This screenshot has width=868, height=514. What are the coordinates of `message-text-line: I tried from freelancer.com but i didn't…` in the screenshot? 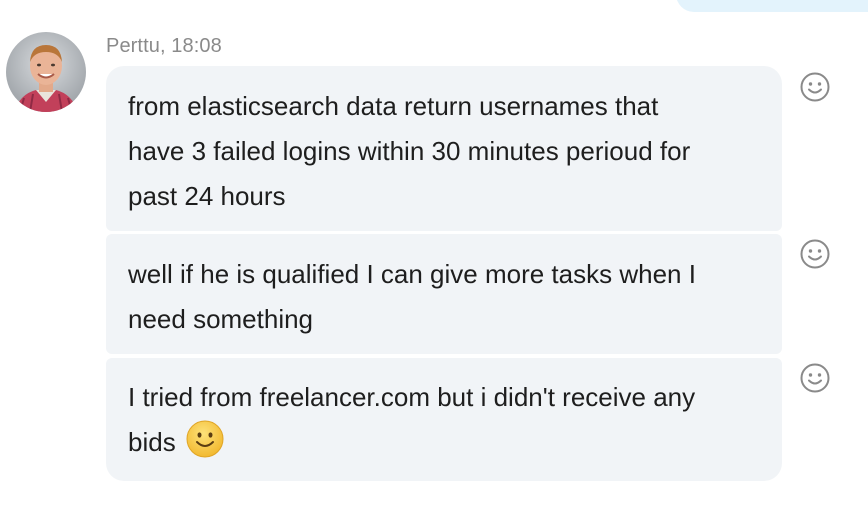 It's located at (412, 397).